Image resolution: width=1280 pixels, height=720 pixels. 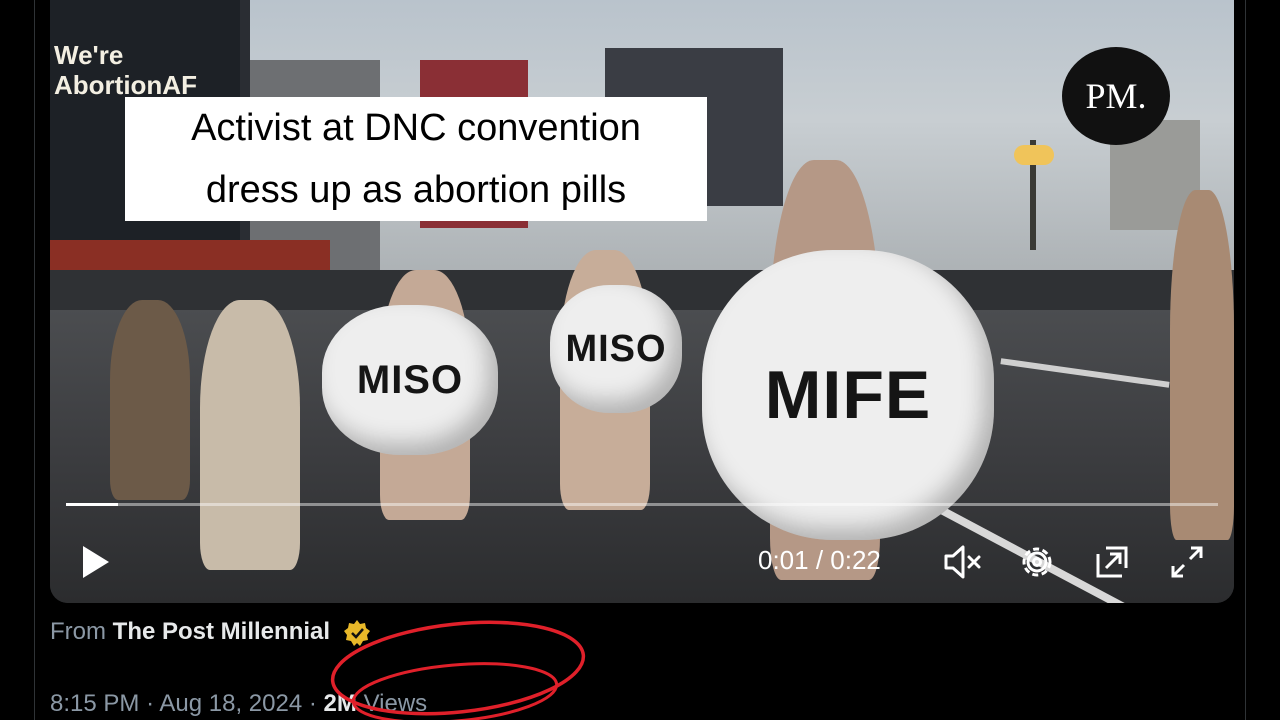 I want to click on time-total: 0:22, so click(x=855, y=560).